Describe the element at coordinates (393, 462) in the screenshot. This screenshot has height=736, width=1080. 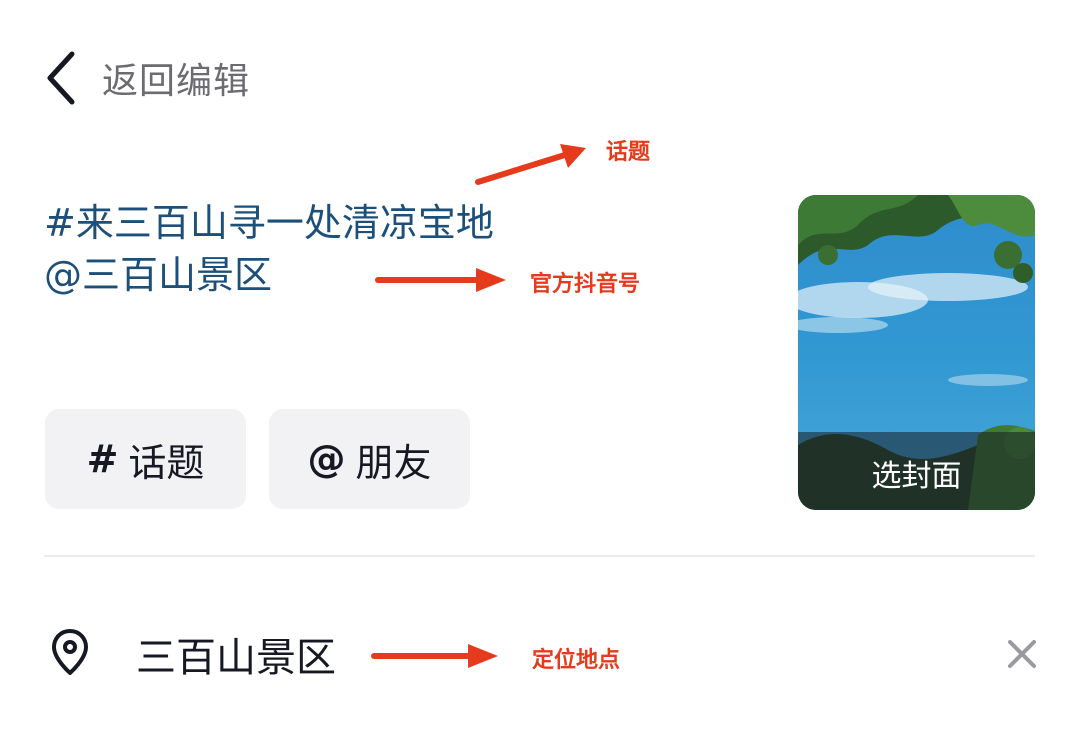
I see `mention-friend-label: 朋友` at that location.